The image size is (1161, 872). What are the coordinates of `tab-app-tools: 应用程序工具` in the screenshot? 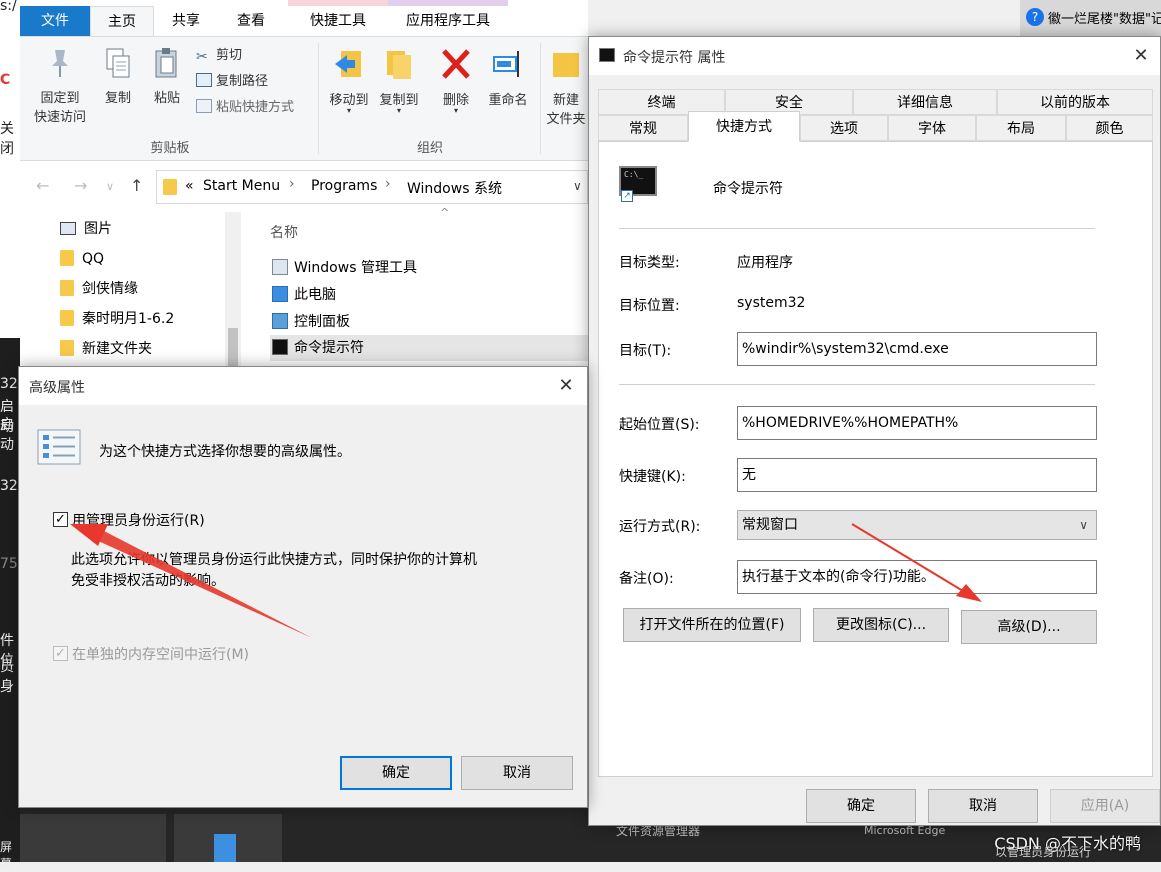 It's located at (448, 21).